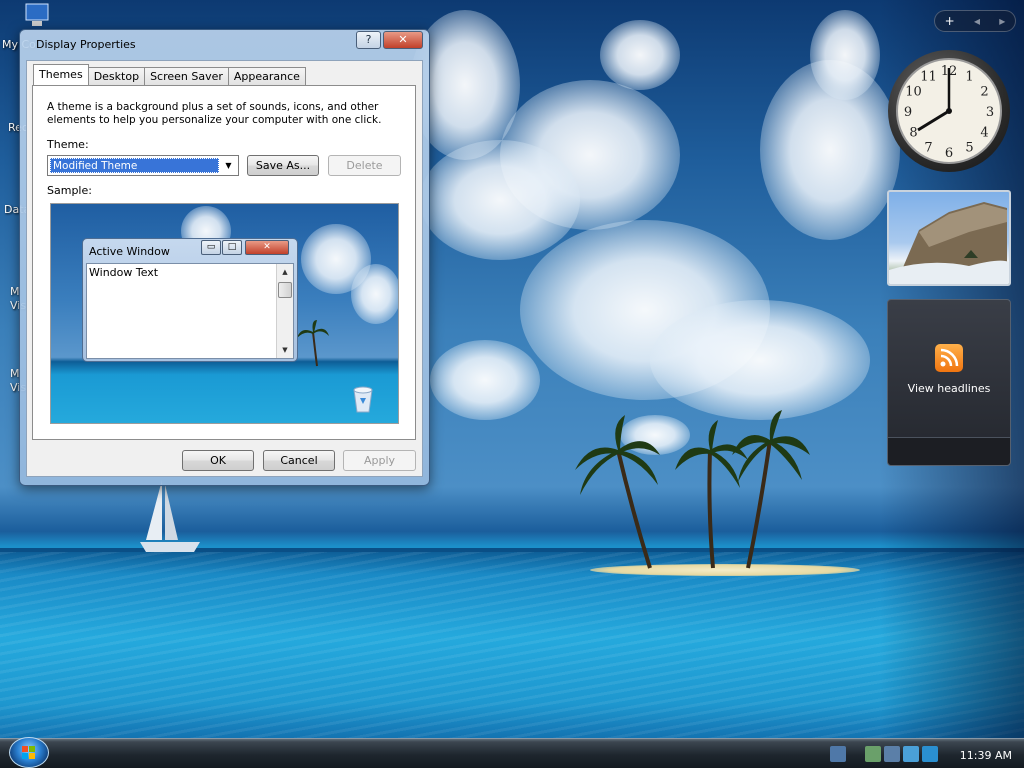 Image resolution: width=1024 pixels, height=768 pixels. I want to click on tray-app-icon, so click(930, 754).